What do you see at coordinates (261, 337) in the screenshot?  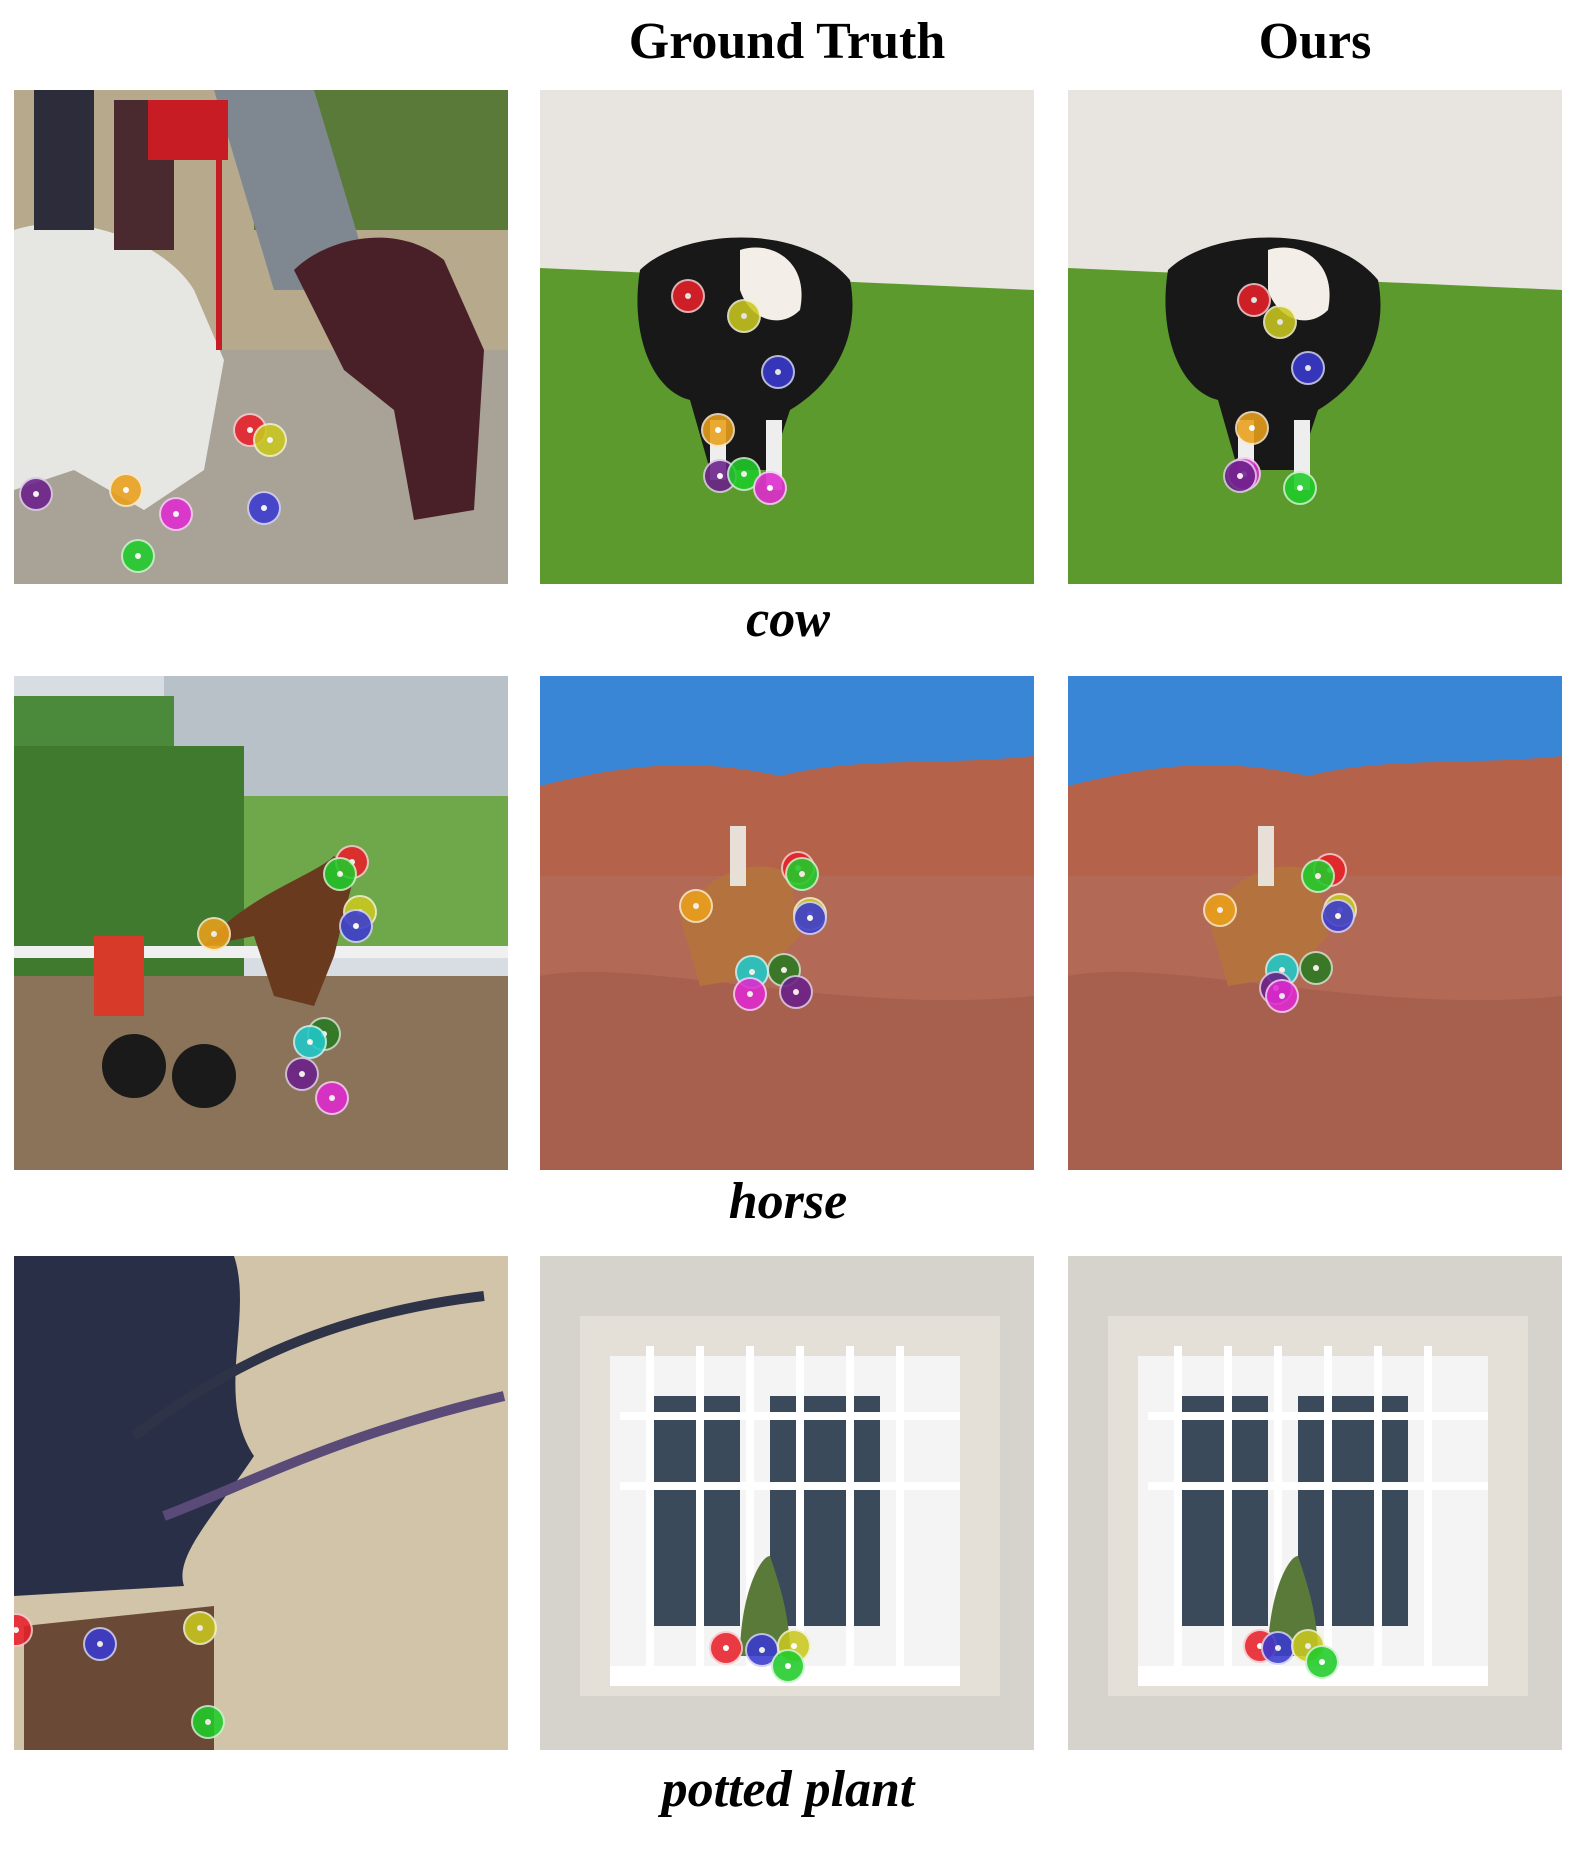 I see `cow-source-image` at bounding box center [261, 337].